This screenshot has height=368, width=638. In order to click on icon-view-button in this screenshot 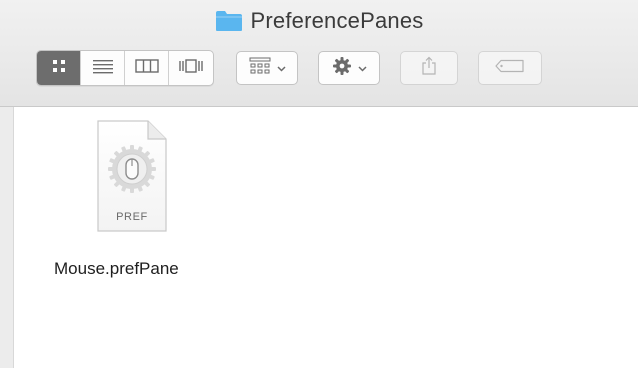, I will do `click(59, 68)`.